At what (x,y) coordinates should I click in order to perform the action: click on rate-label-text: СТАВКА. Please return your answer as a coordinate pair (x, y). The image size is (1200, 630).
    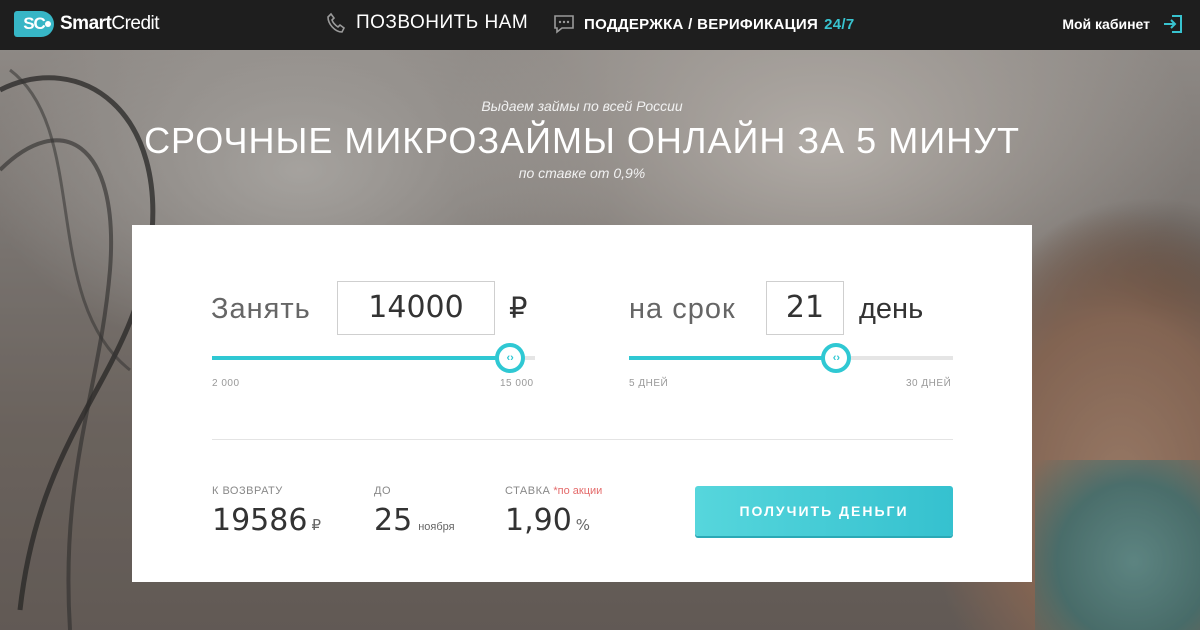
    Looking at the image, I should click on (528, 491).